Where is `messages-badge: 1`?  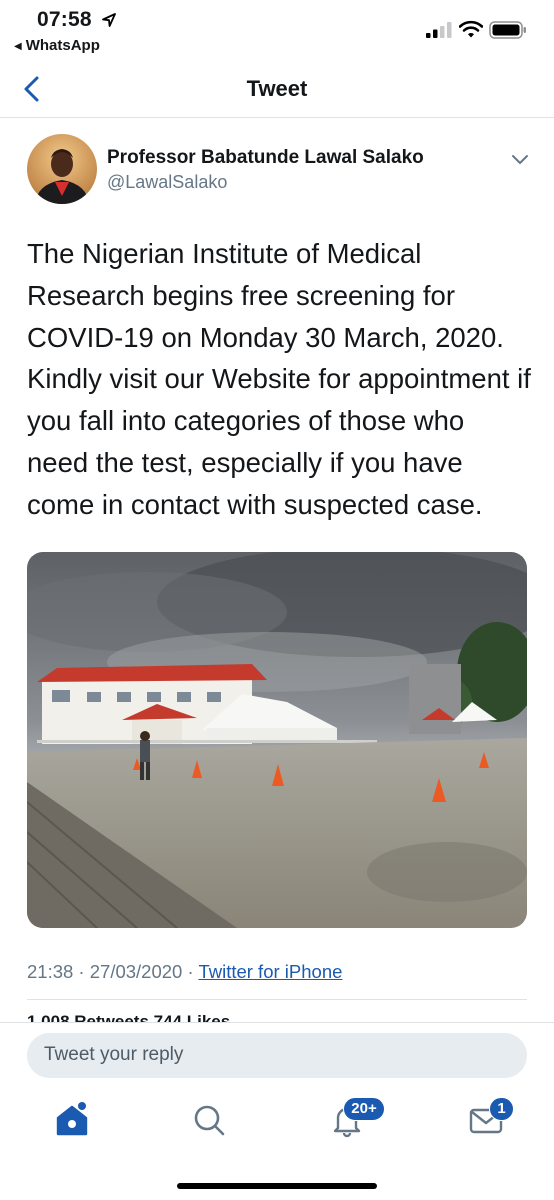
messages-badge: 1 is located at coordinates (501, 1109).